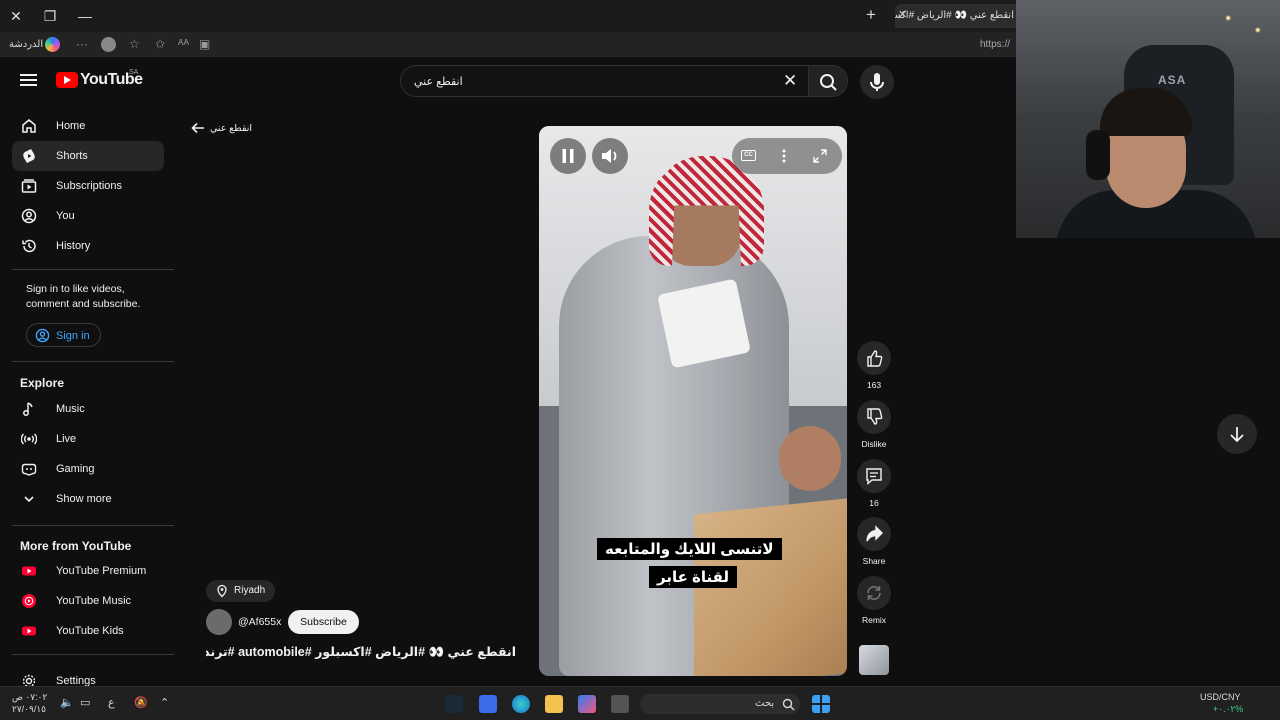  I want to click on sign-in-button: Sign in, so click(63, 335).